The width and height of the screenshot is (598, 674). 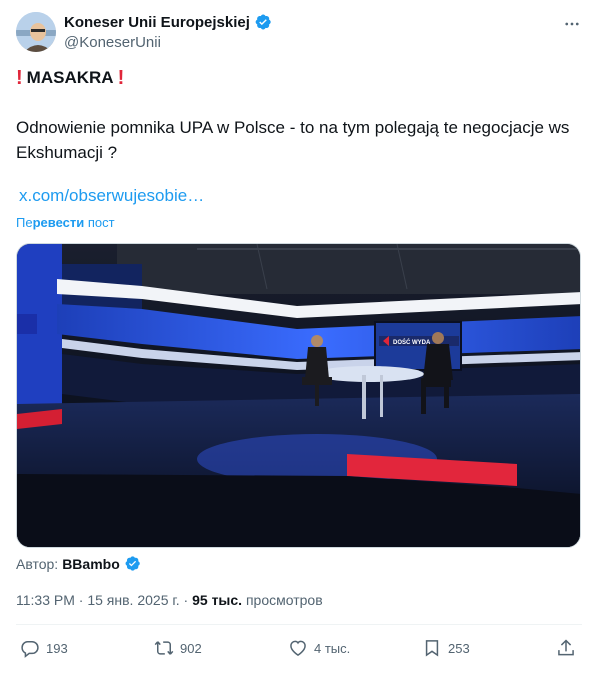 I want to click on headline-text: MASAKRA, so click(x=70, y=77).